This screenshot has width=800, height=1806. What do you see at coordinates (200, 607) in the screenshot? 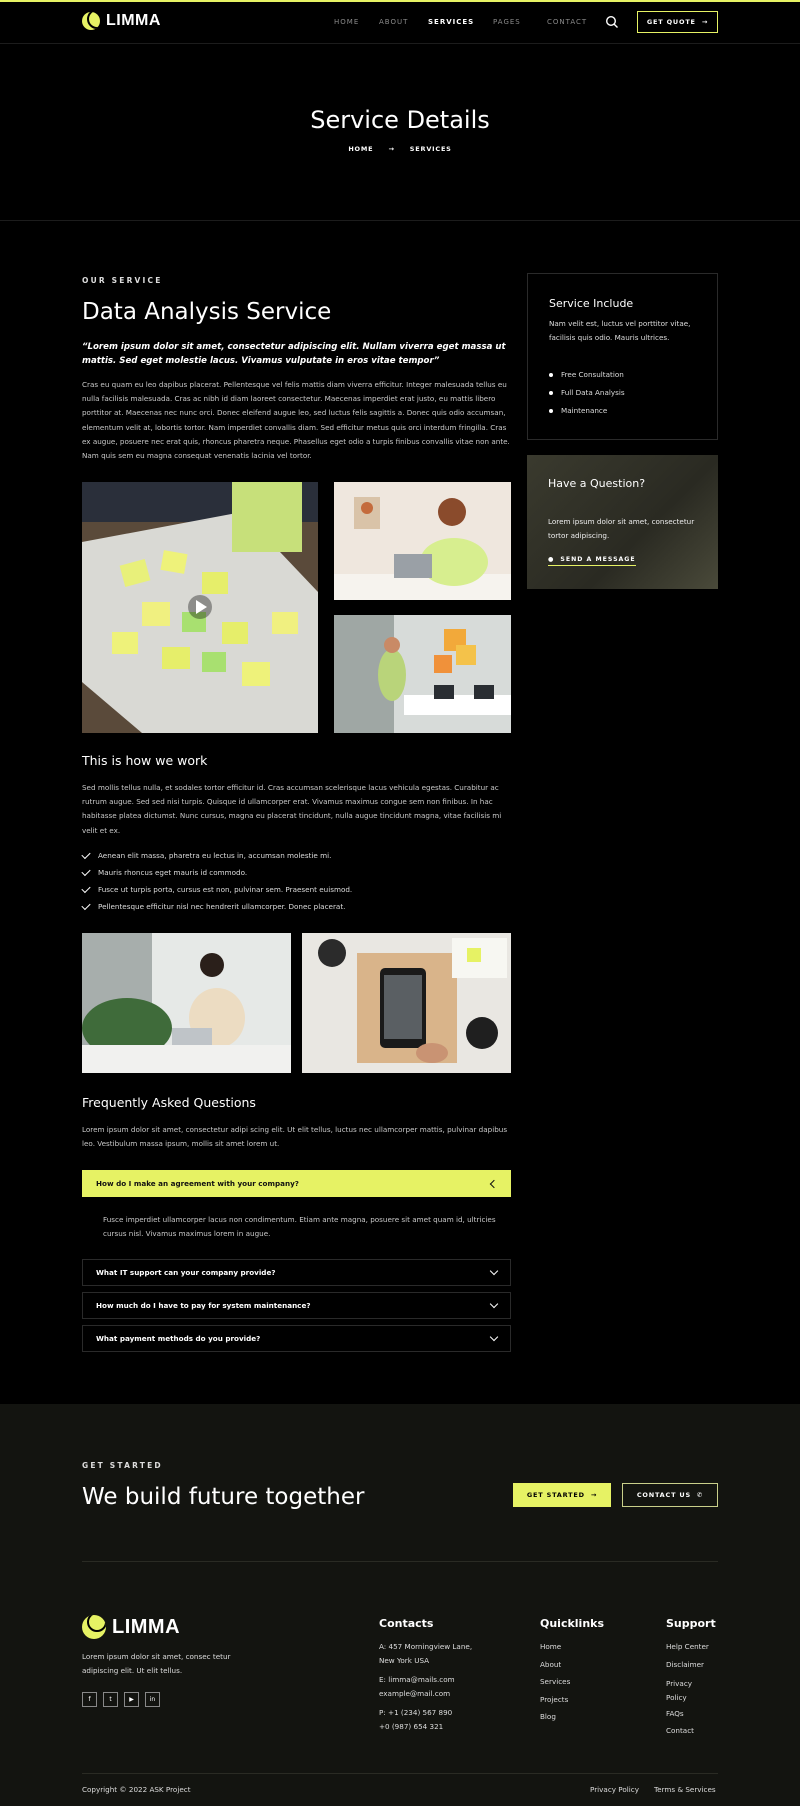
I see `sticky-notes-photo` at bounding box center [200, 607].